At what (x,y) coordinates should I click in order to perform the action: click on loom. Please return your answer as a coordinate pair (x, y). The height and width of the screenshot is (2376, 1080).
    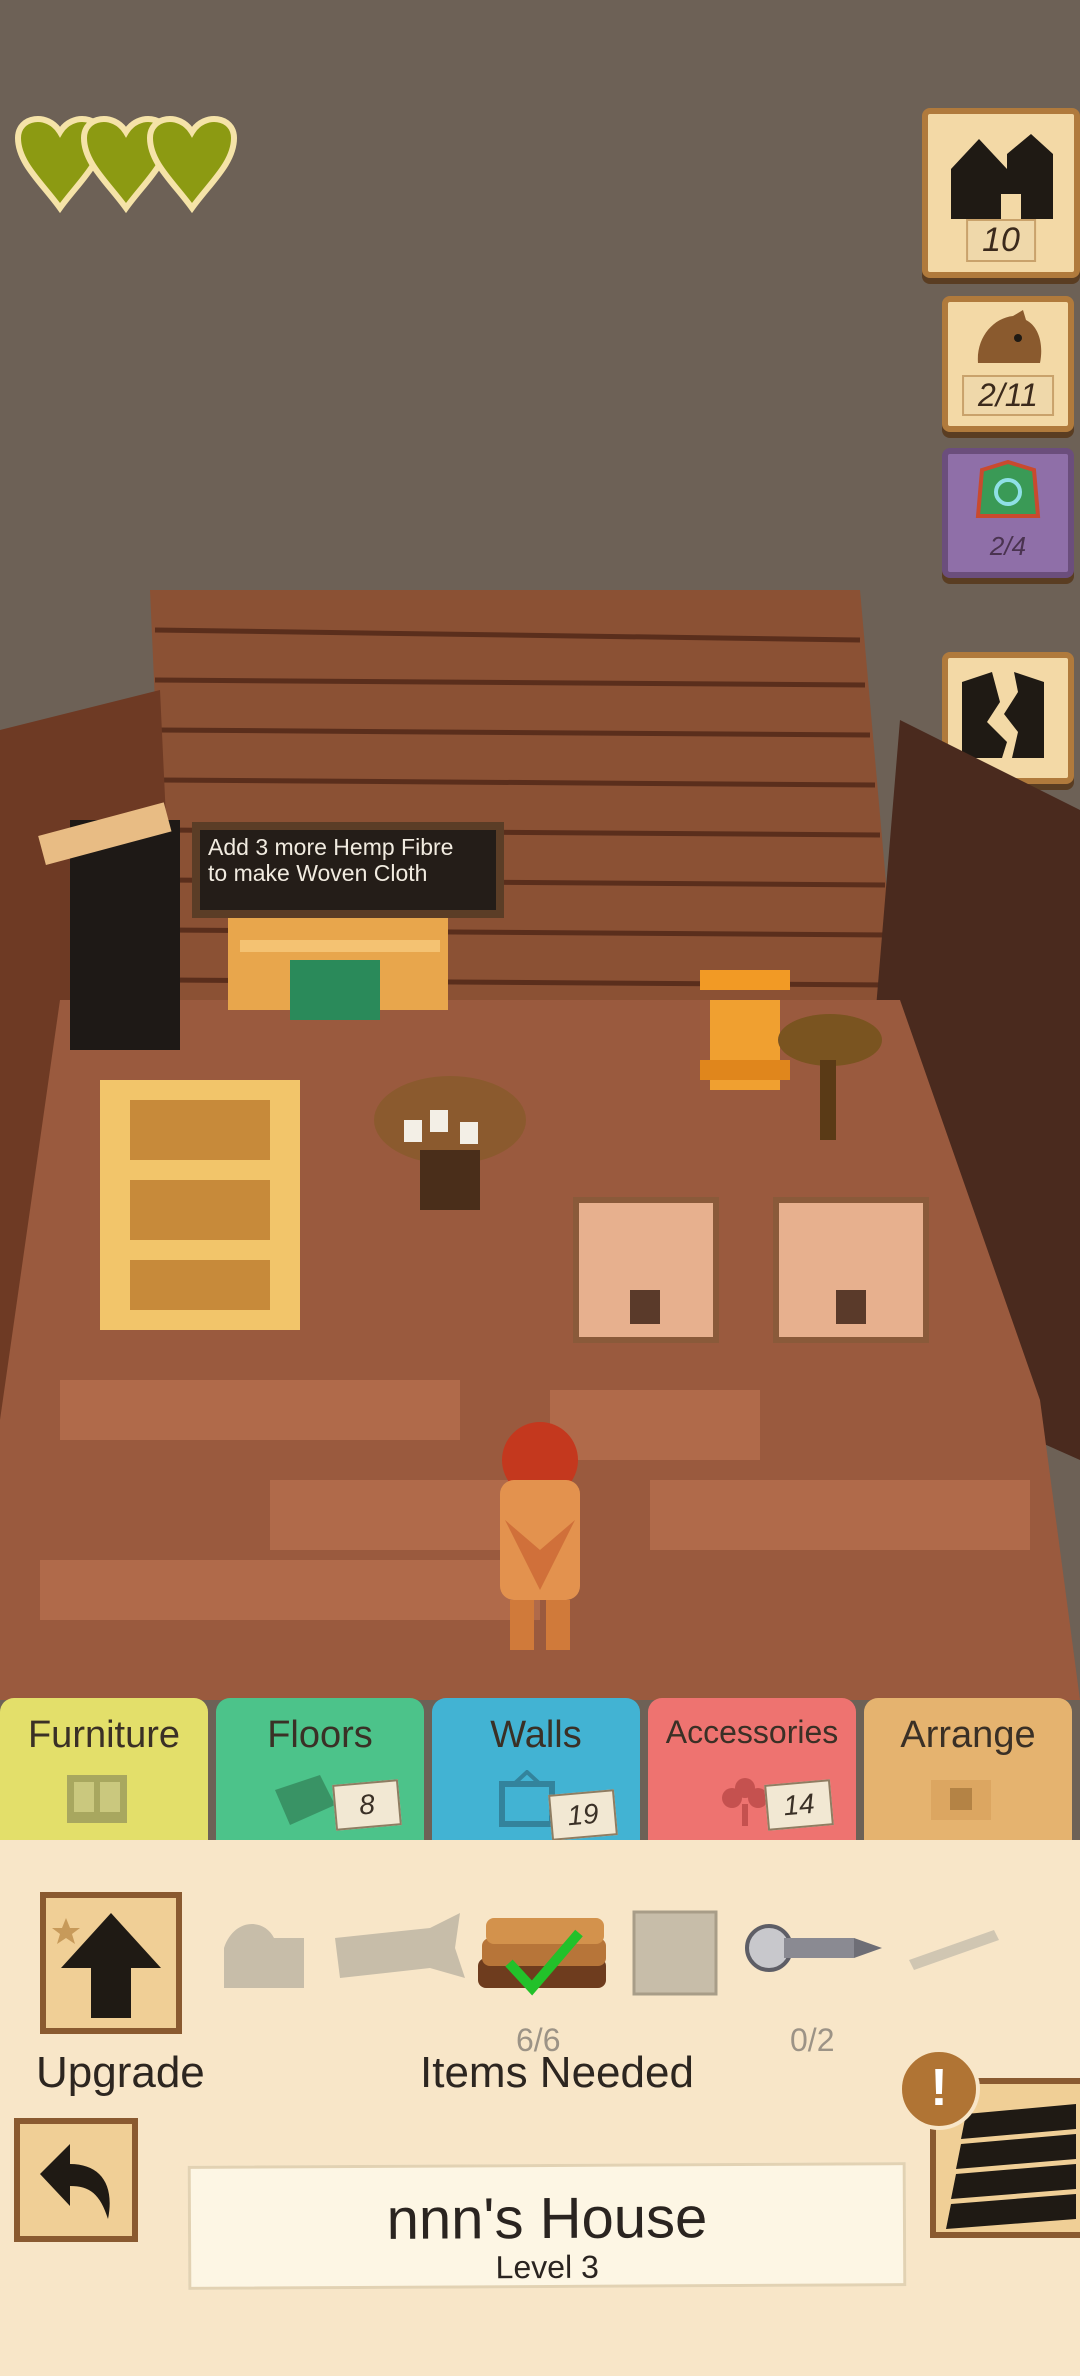
    Looking at the image, I should click on (338, 960).